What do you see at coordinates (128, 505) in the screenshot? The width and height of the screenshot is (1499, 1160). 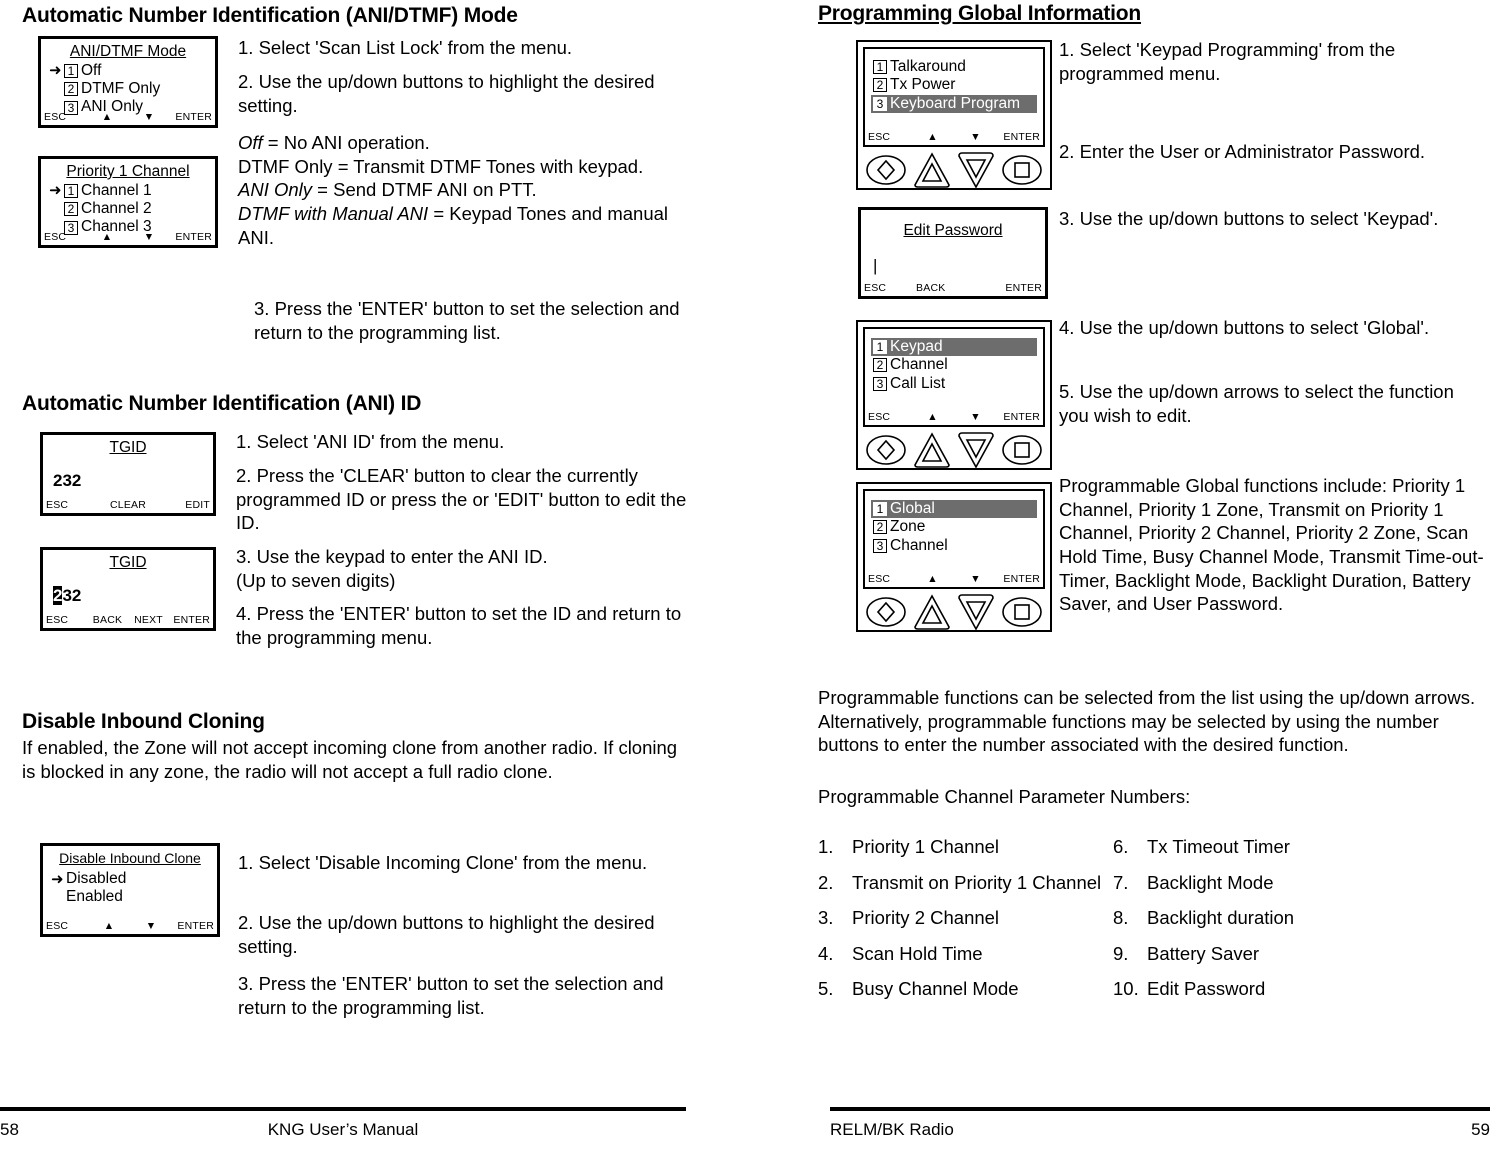 I see `softkey-clear: CLEAR` at bounding box center [128, 505].